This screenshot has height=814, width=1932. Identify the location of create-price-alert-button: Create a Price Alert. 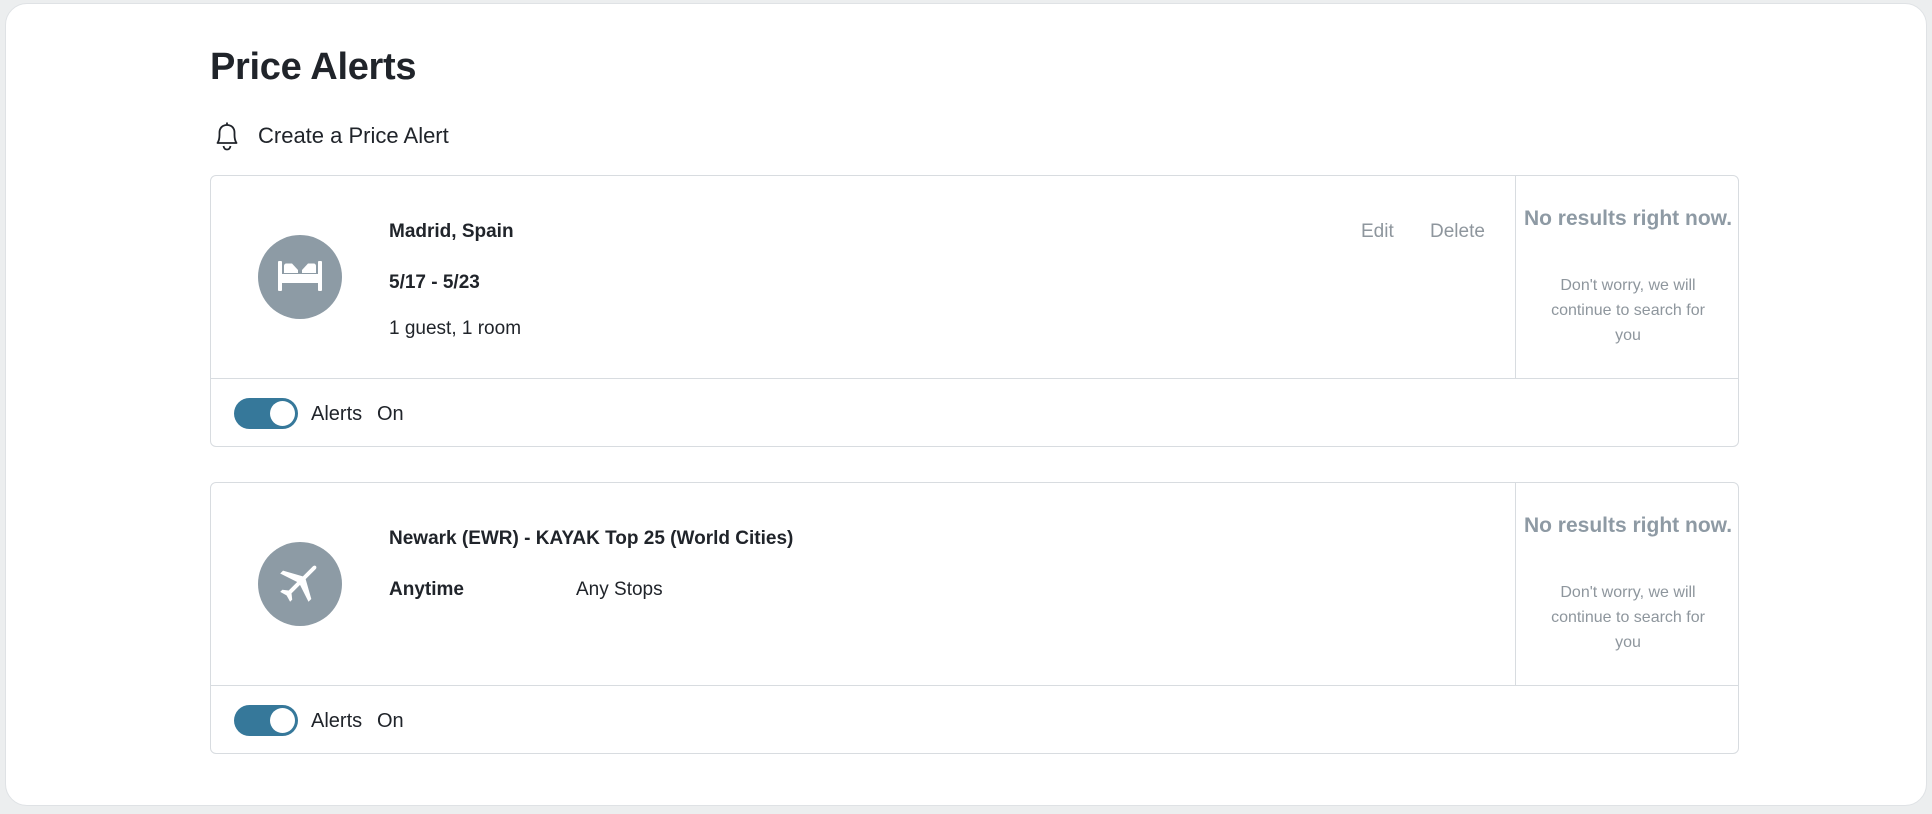
(329, 136).